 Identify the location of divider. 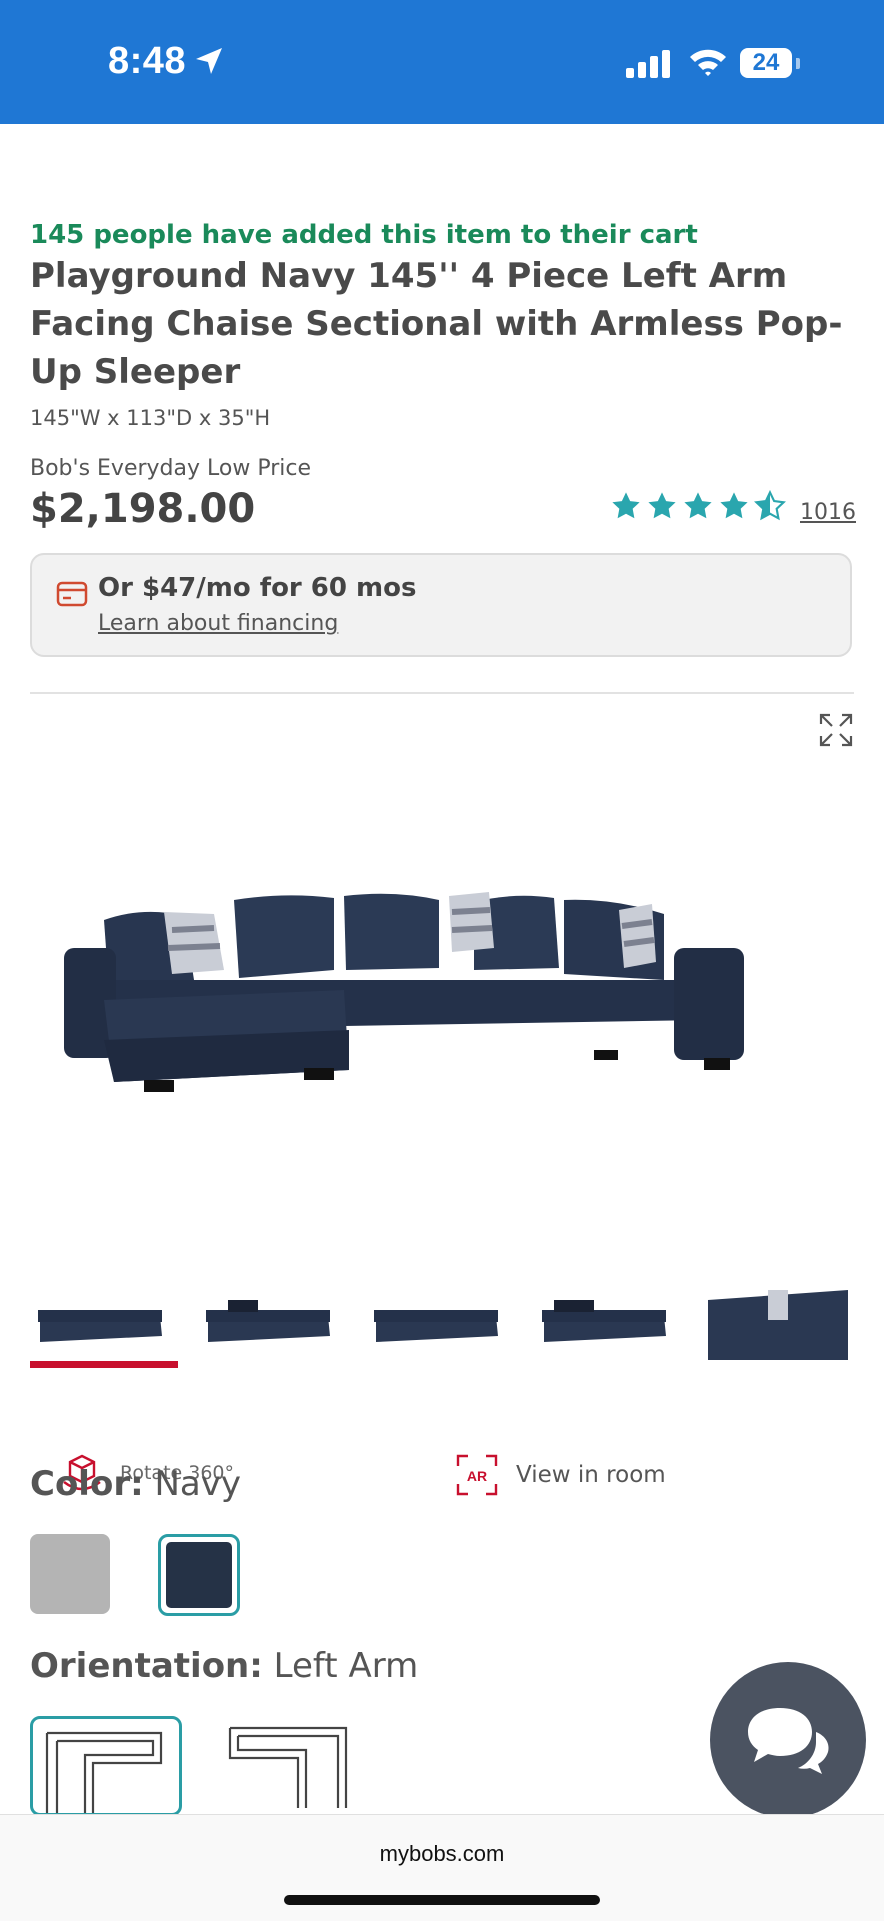
(442, 693).